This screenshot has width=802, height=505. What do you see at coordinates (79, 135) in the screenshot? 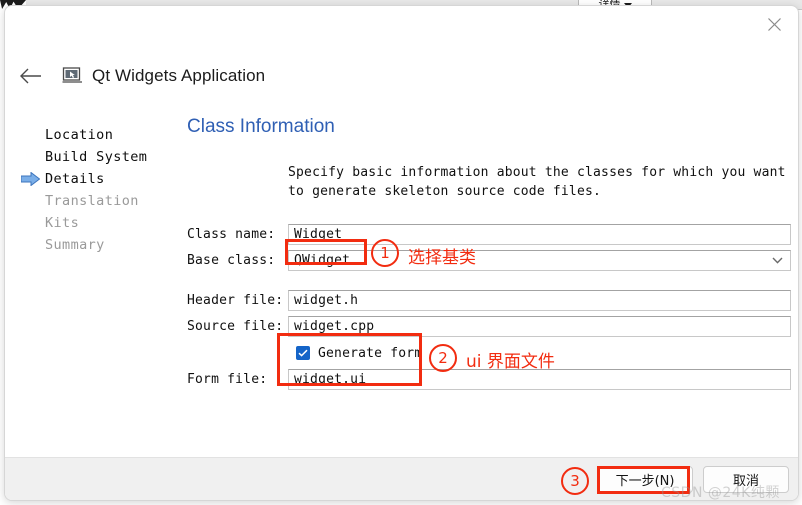
I see `sidebar-item-label: Location` at bounding box center [79, 135].